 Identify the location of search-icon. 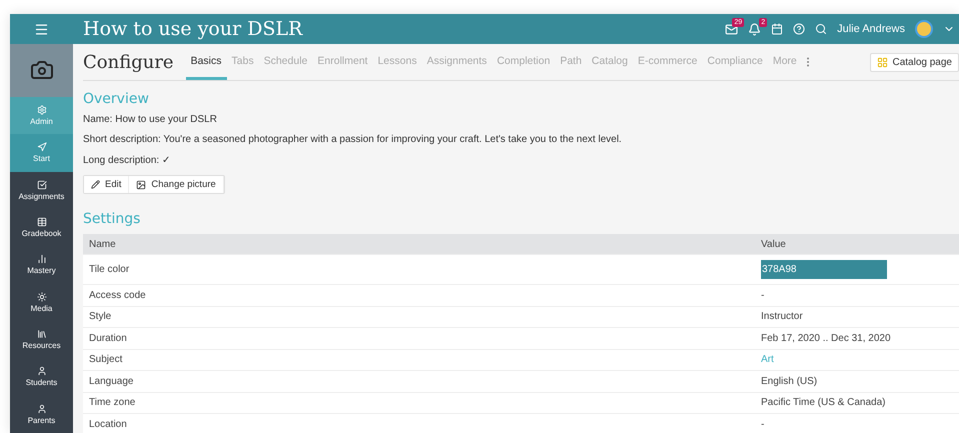
(821, 29).